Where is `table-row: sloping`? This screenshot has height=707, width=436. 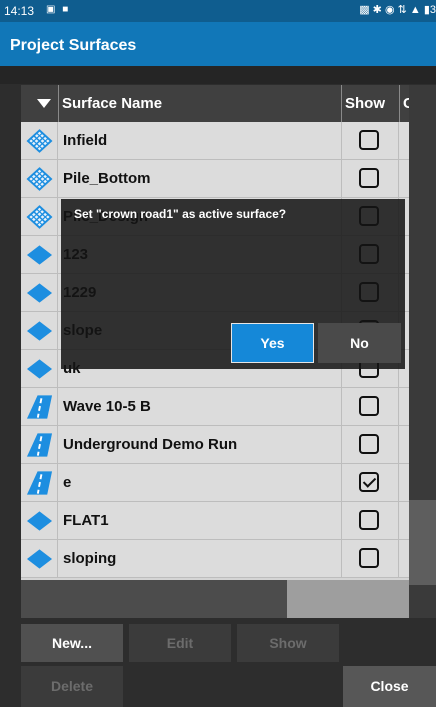
table-row: sloping is located at coordinates (215, 559).